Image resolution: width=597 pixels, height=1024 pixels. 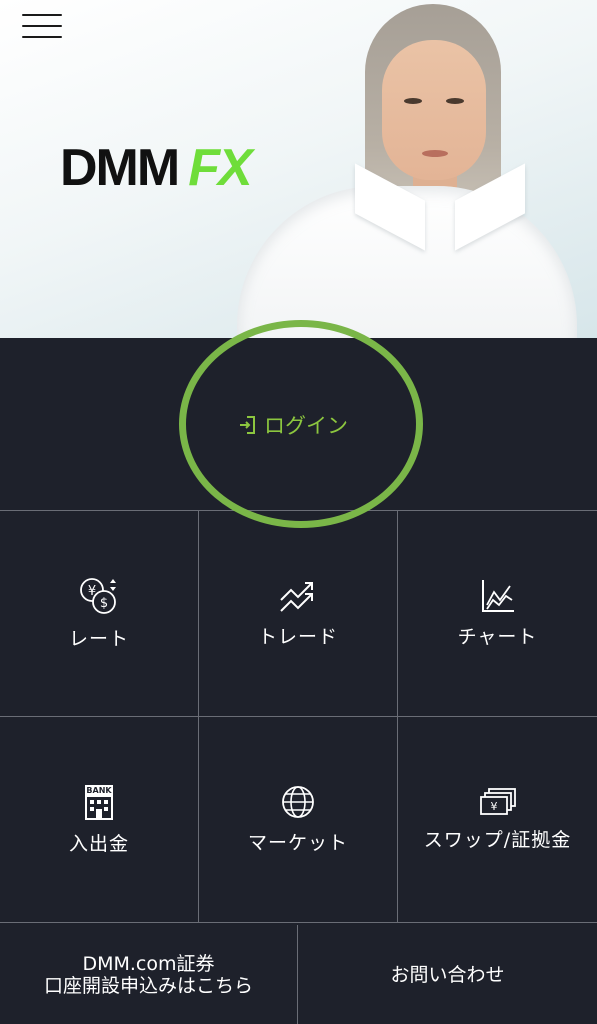 I want to click on menu-label: レート, so click(x=98, y=639).